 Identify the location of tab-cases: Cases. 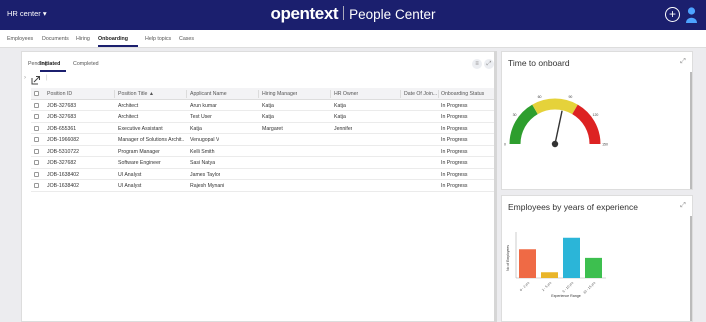
(186, 39).